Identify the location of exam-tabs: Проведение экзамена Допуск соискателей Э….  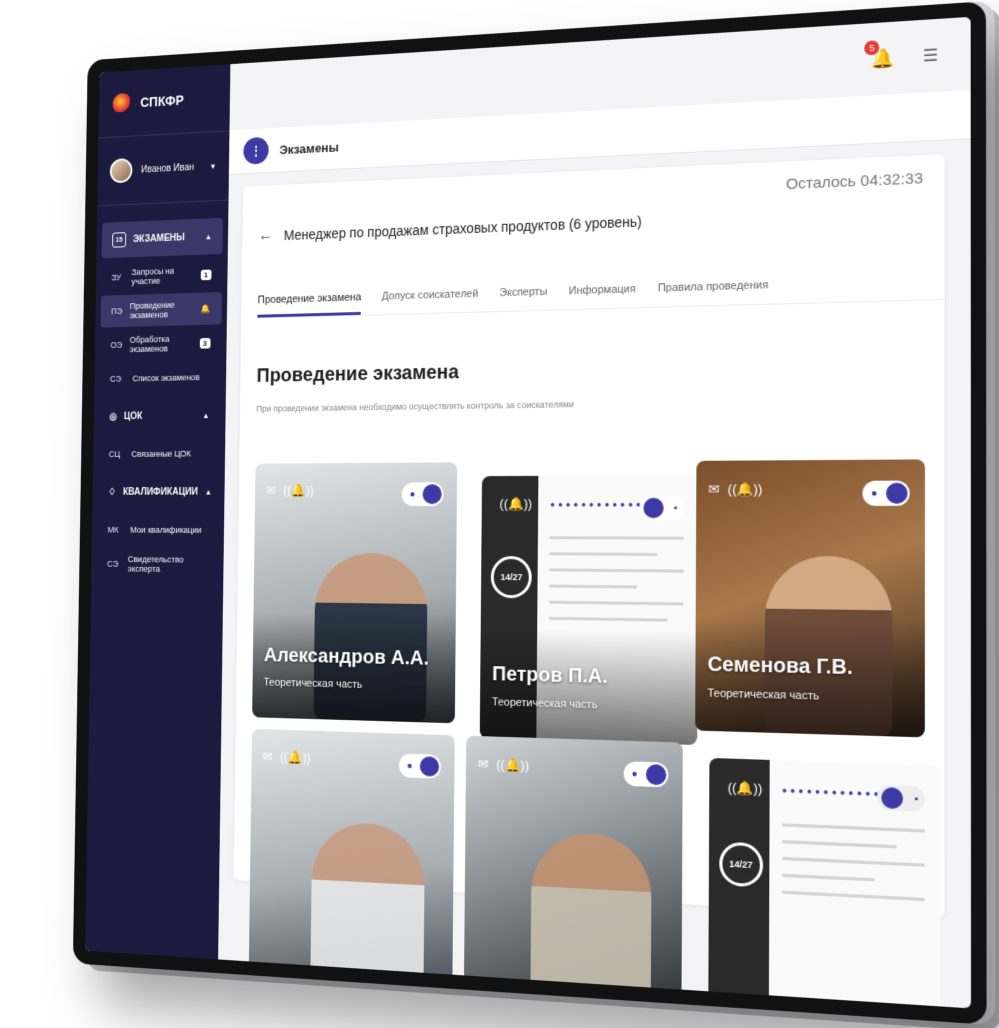
(601, 287).